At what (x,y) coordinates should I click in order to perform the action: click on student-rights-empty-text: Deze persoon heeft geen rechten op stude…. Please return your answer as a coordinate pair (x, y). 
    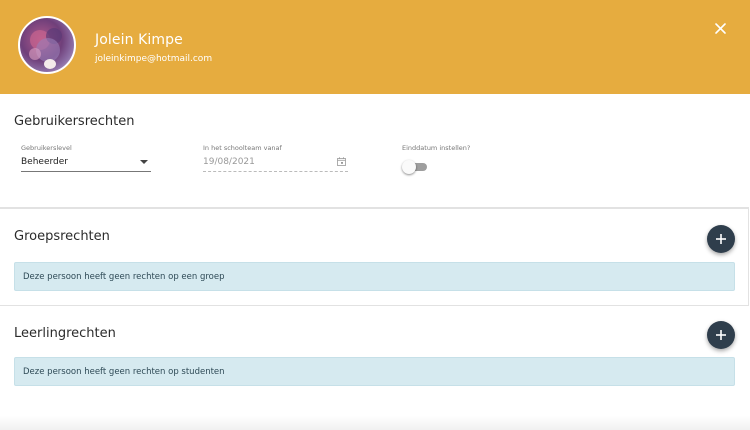
    Looking at the image, I should click on (124, 372).